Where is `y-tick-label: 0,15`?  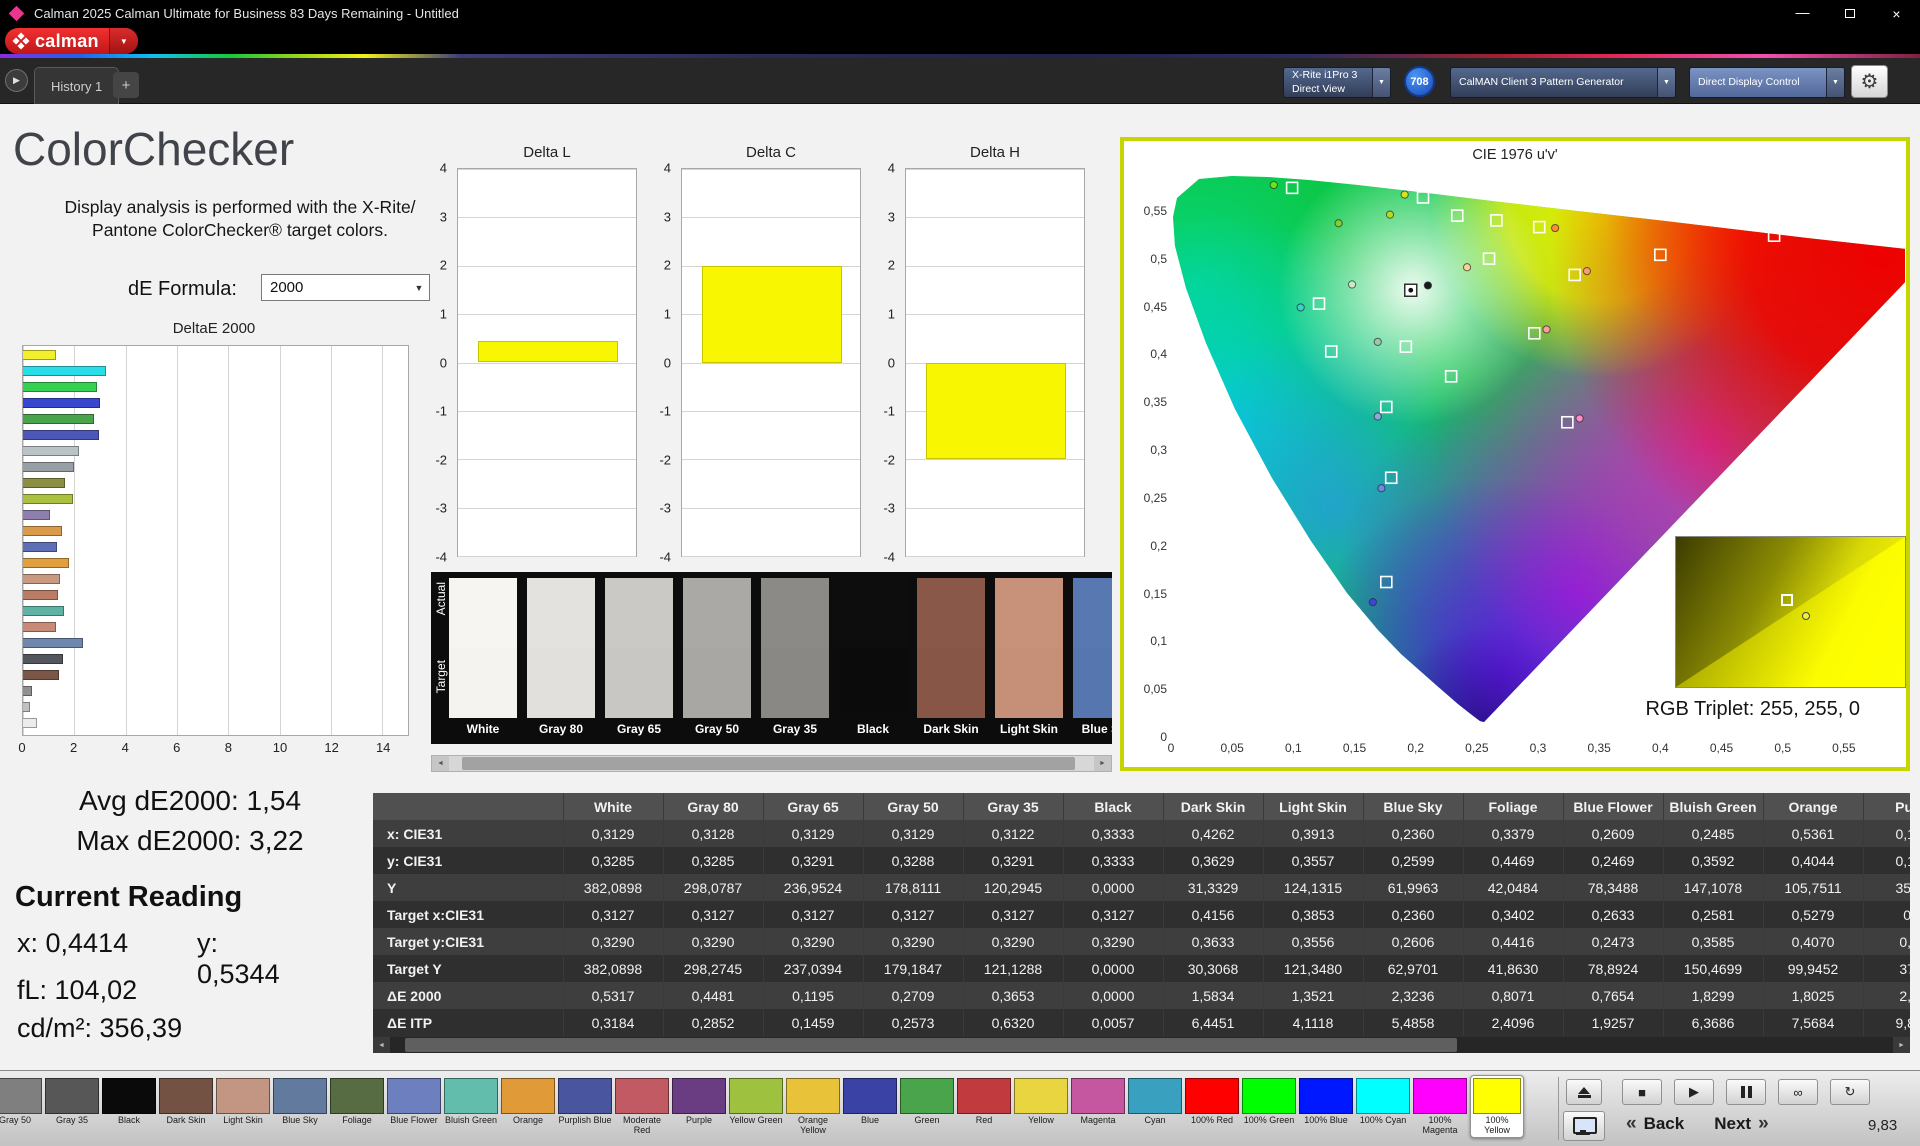 y-tick-label: 0,15 is located at coordinates (1155, 593).